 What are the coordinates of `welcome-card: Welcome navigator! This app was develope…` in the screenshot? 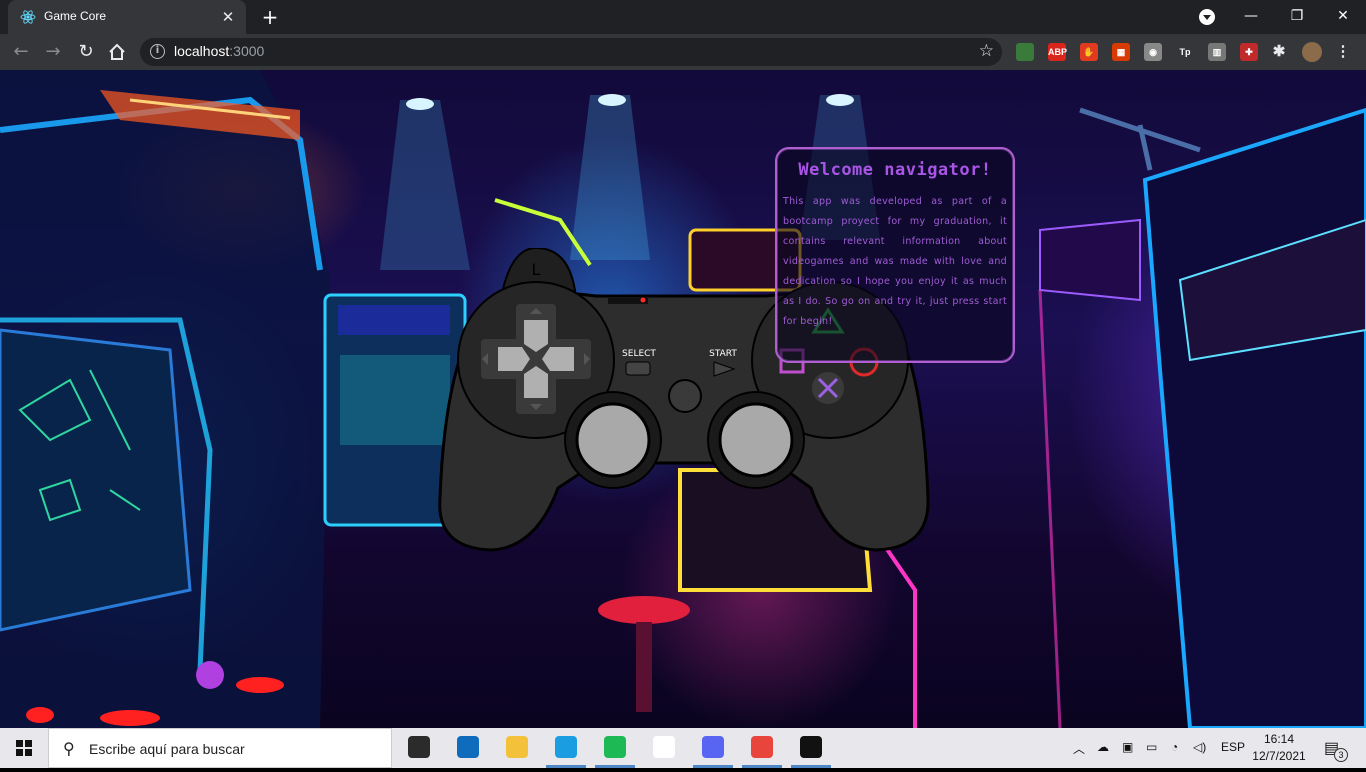 It's located at (895, 255).